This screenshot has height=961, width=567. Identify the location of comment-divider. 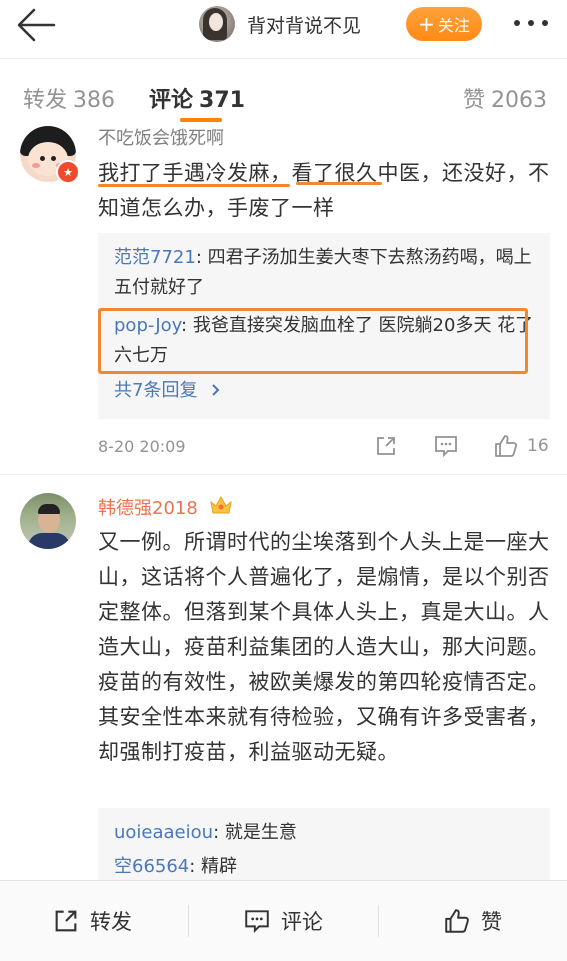
(283, 474).